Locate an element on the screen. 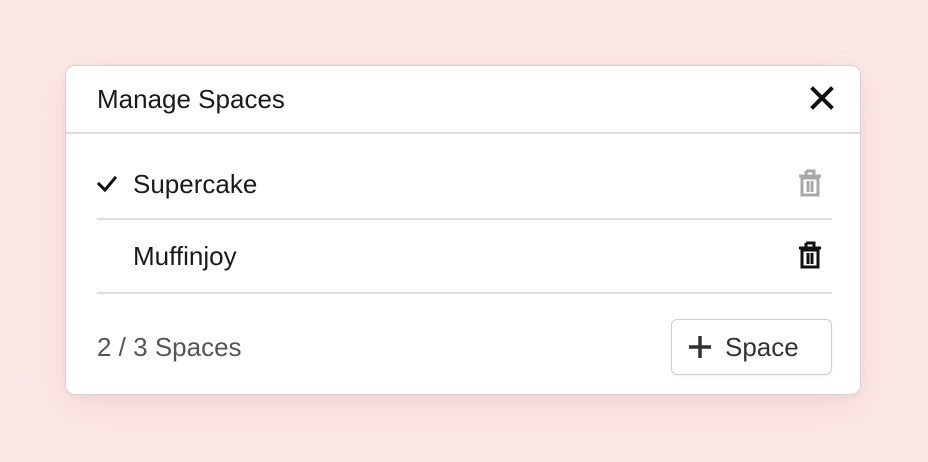  dialog-title: Manage Spaces is located at coordinates (191, 99).